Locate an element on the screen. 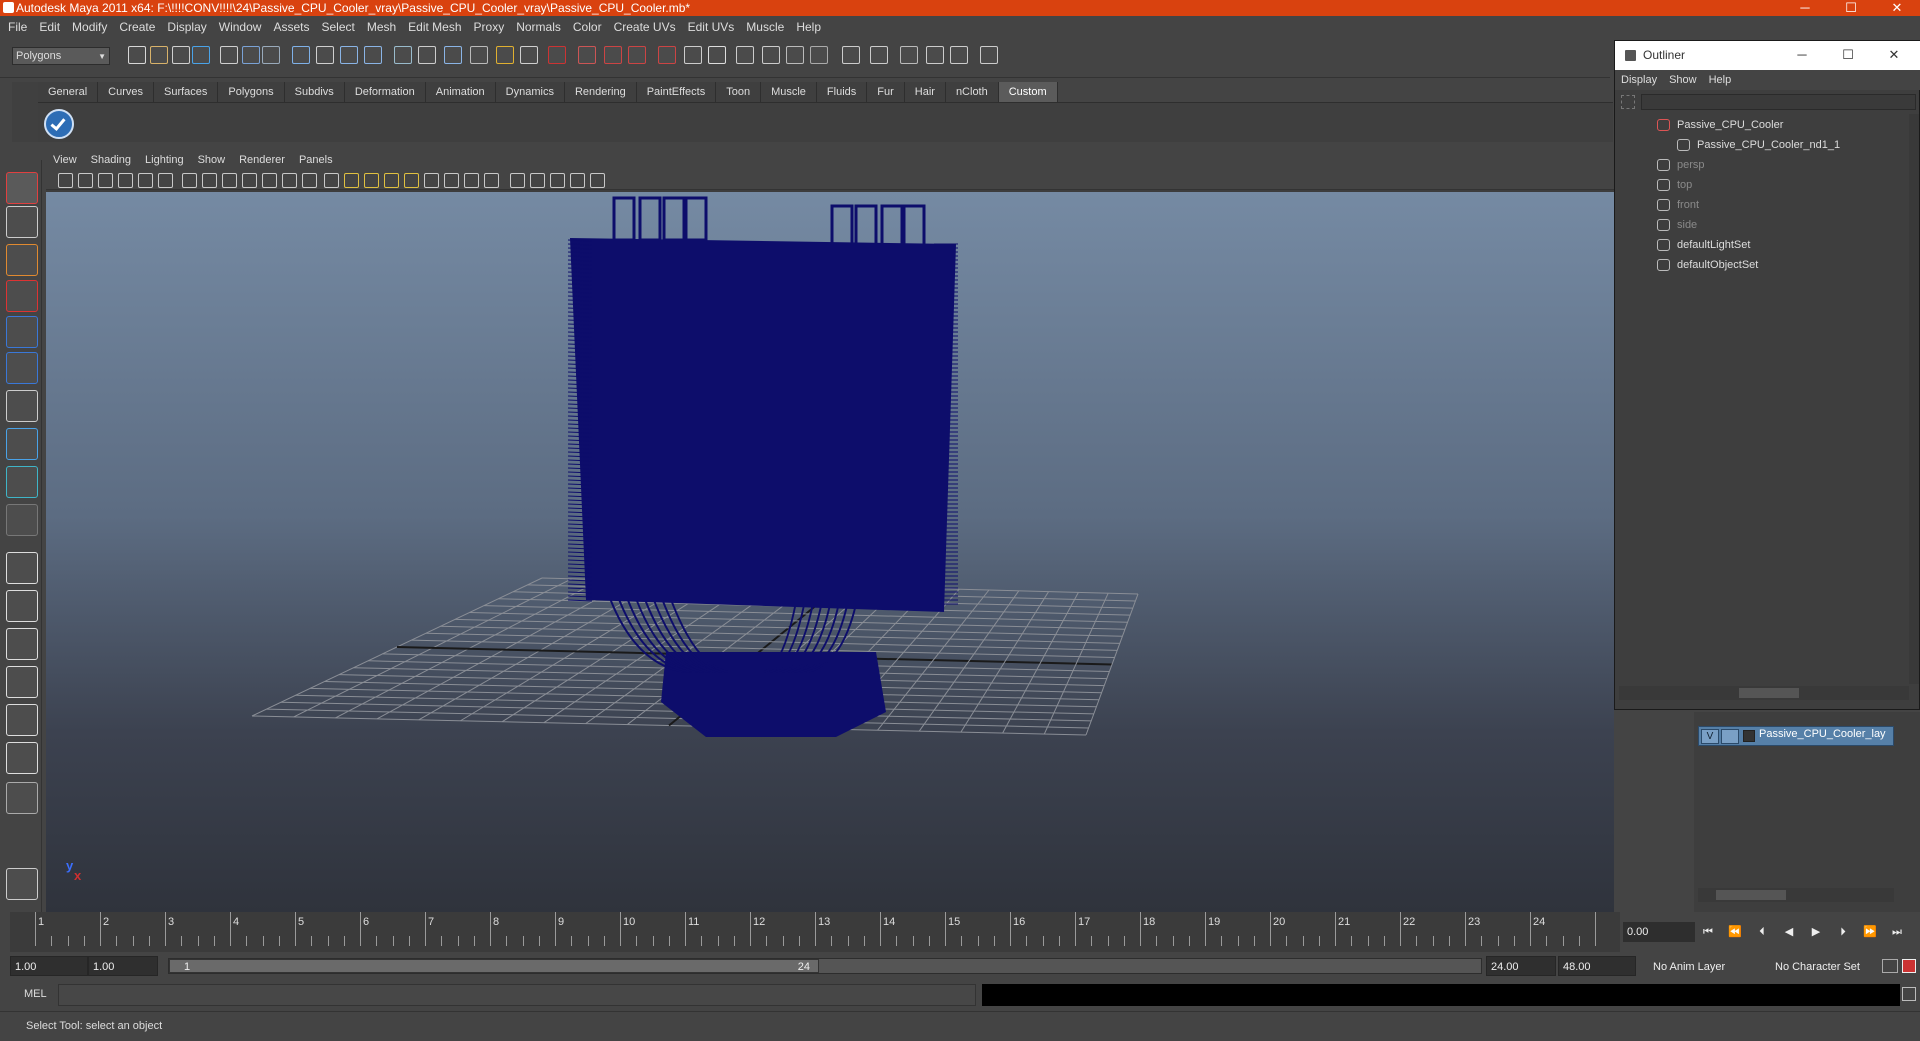 Image resolution: width=1920 pixels, height=1041 pixels. menu-edit-mesh: Edit Mesh is located at coordinates (434, 27).